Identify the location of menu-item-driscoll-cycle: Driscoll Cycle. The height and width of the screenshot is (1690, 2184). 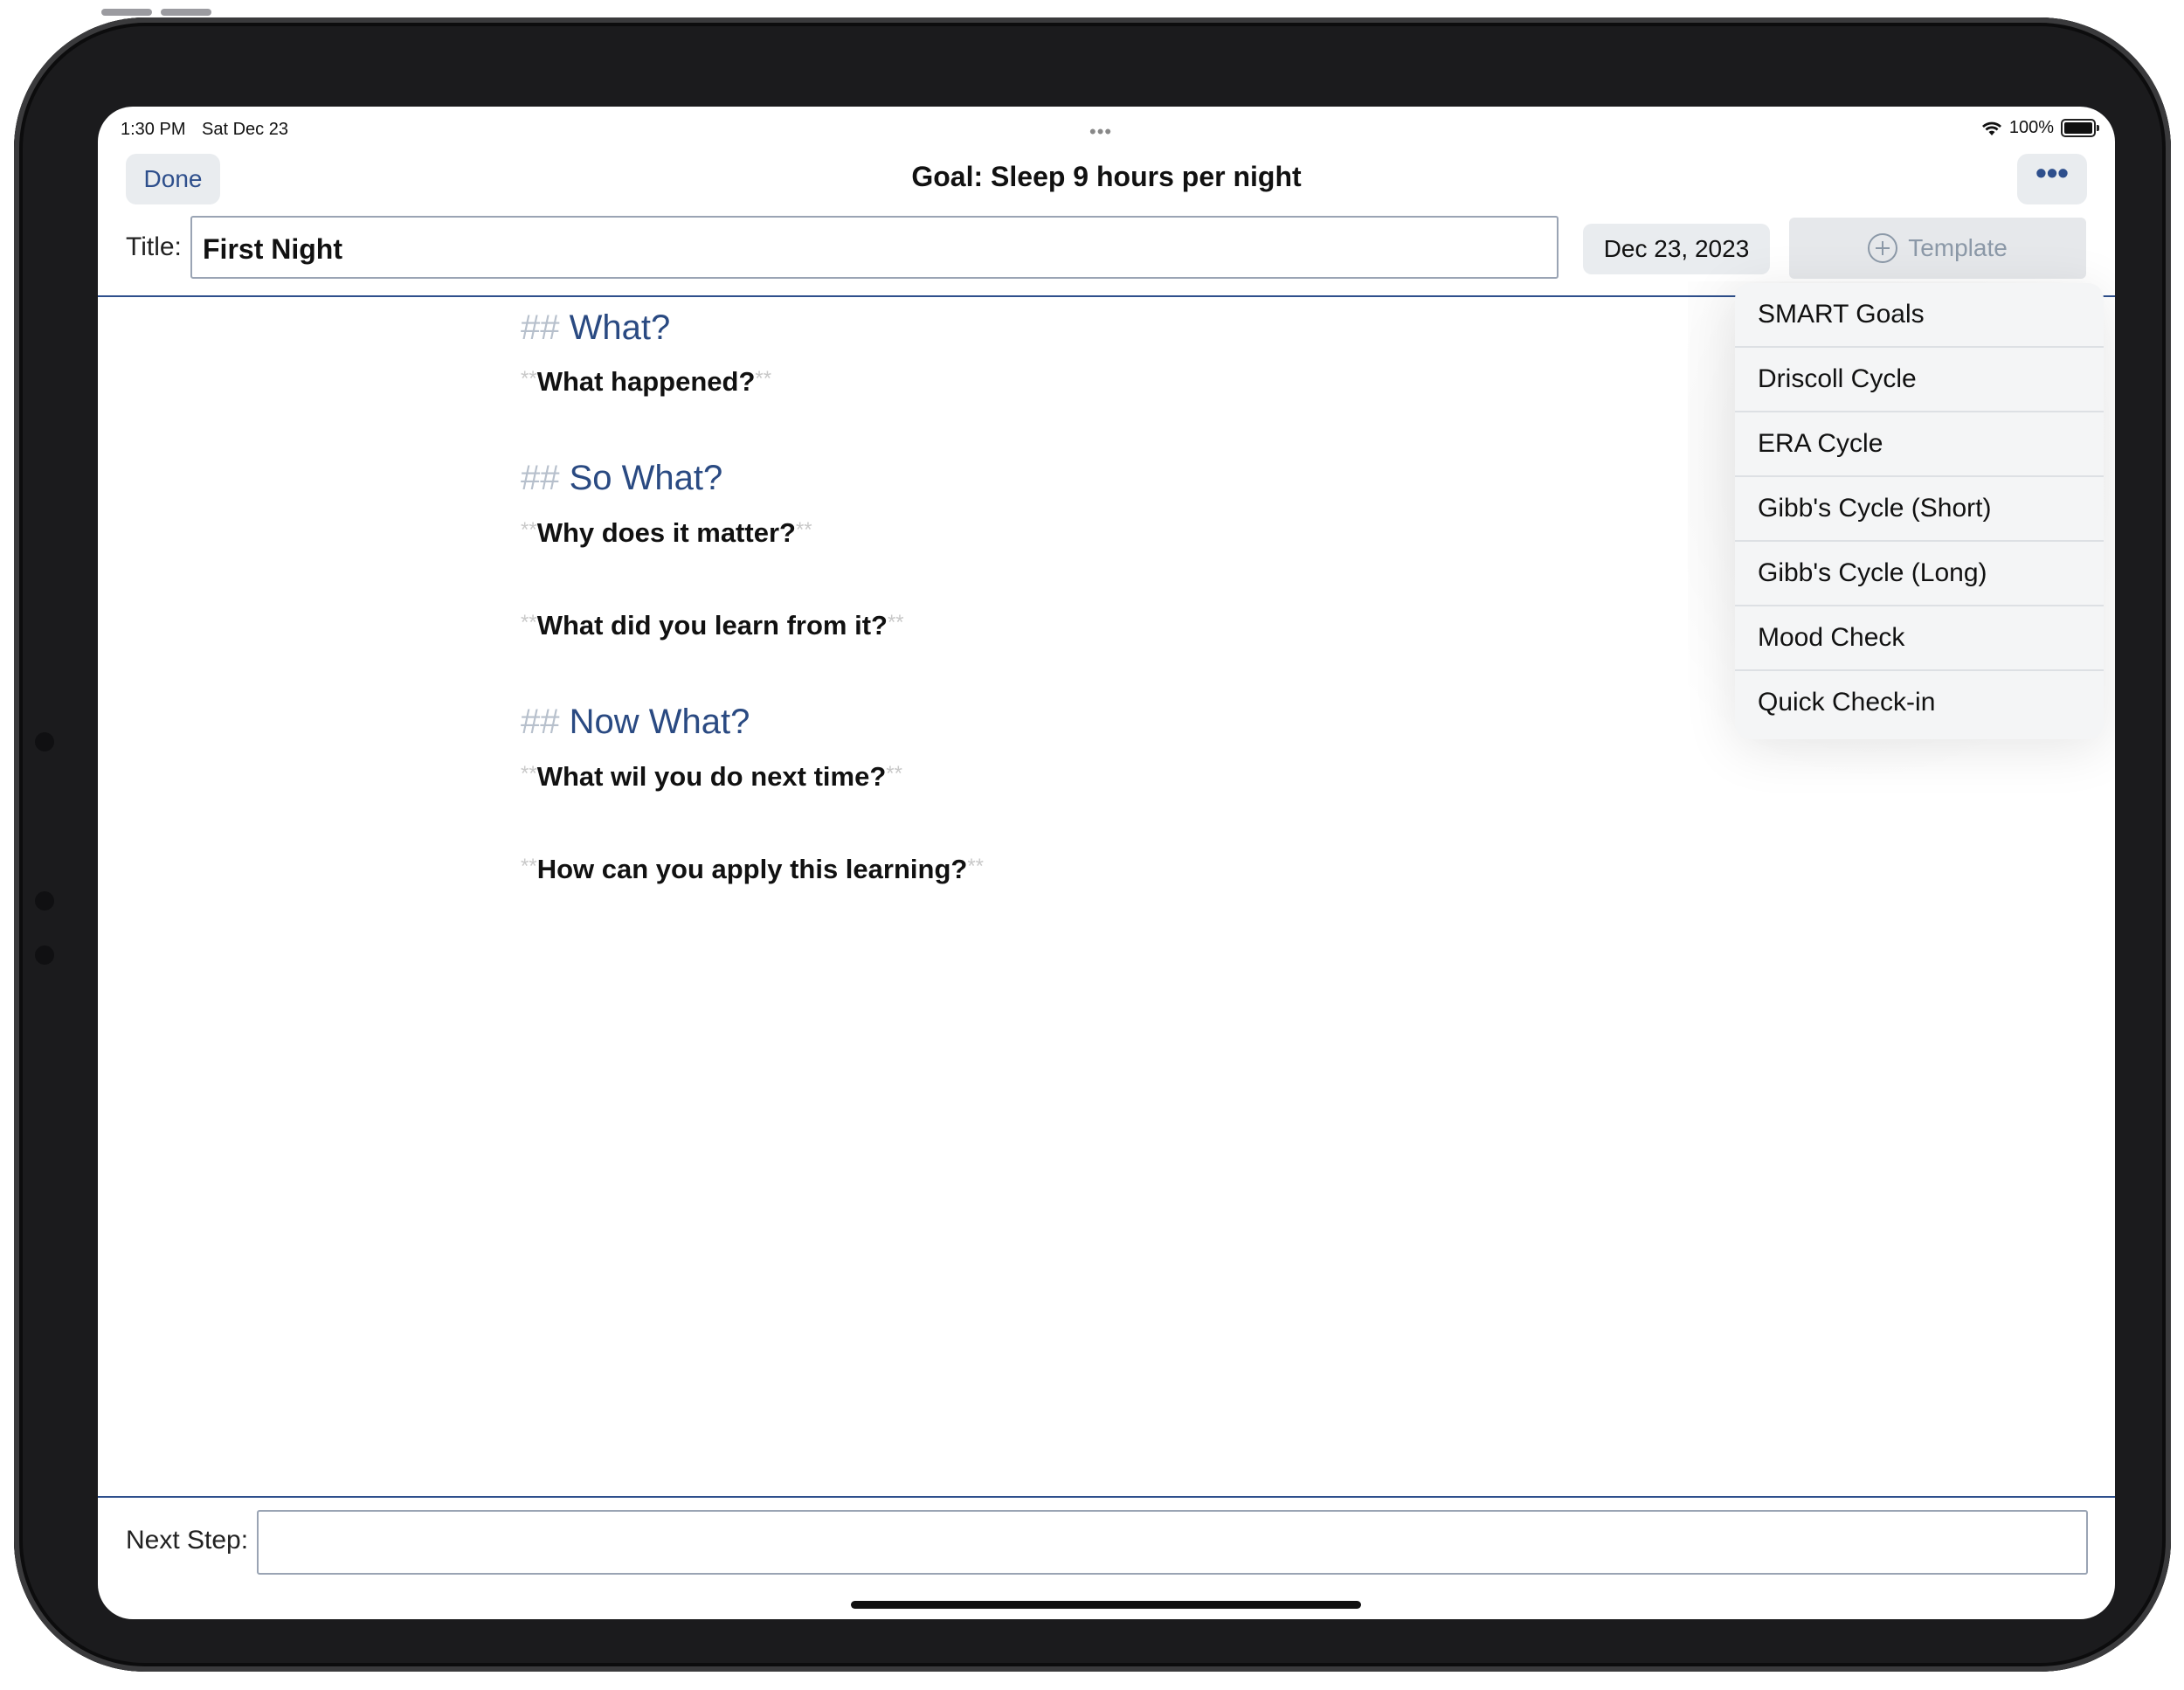
(1919, 380).